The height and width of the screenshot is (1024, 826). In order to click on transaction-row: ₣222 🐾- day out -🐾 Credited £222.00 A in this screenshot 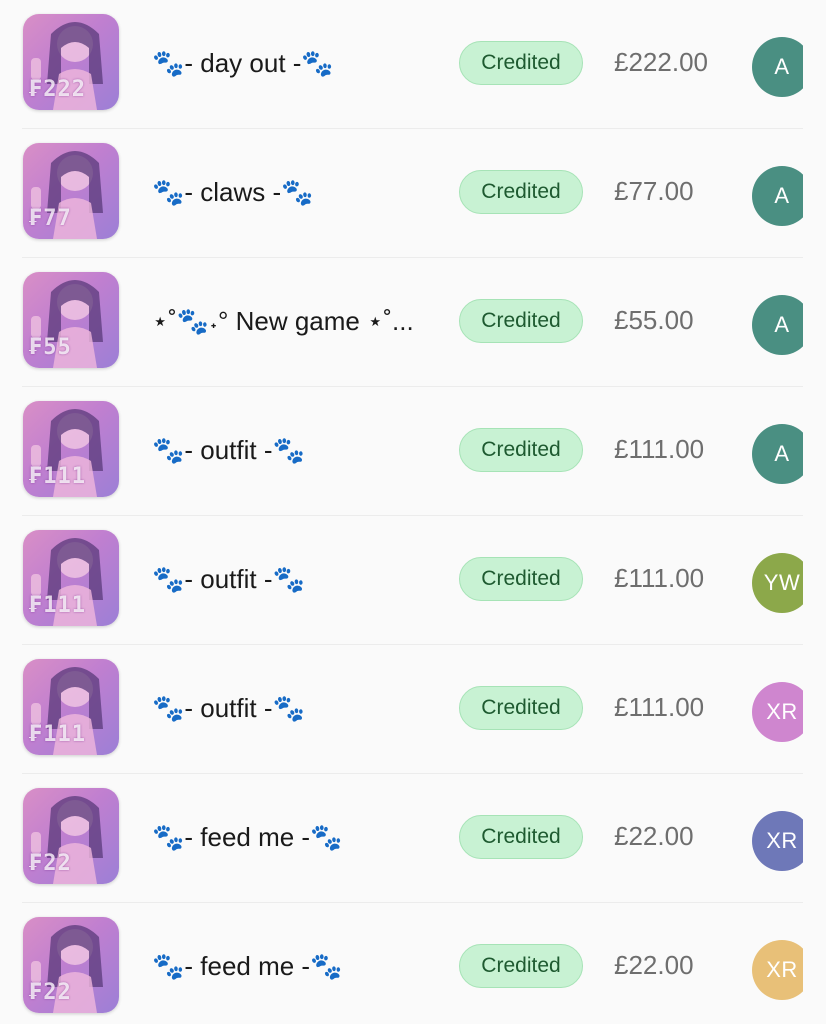, I will do `click(401, 64)`.